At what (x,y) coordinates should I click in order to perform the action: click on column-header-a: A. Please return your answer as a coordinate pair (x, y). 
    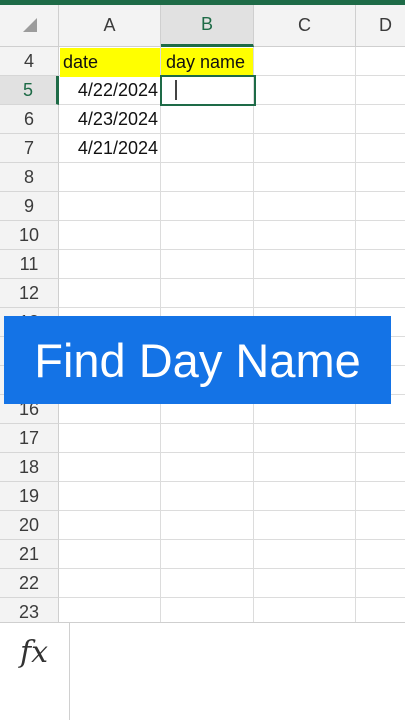
    Looking at the image, I should click on (110, 26).